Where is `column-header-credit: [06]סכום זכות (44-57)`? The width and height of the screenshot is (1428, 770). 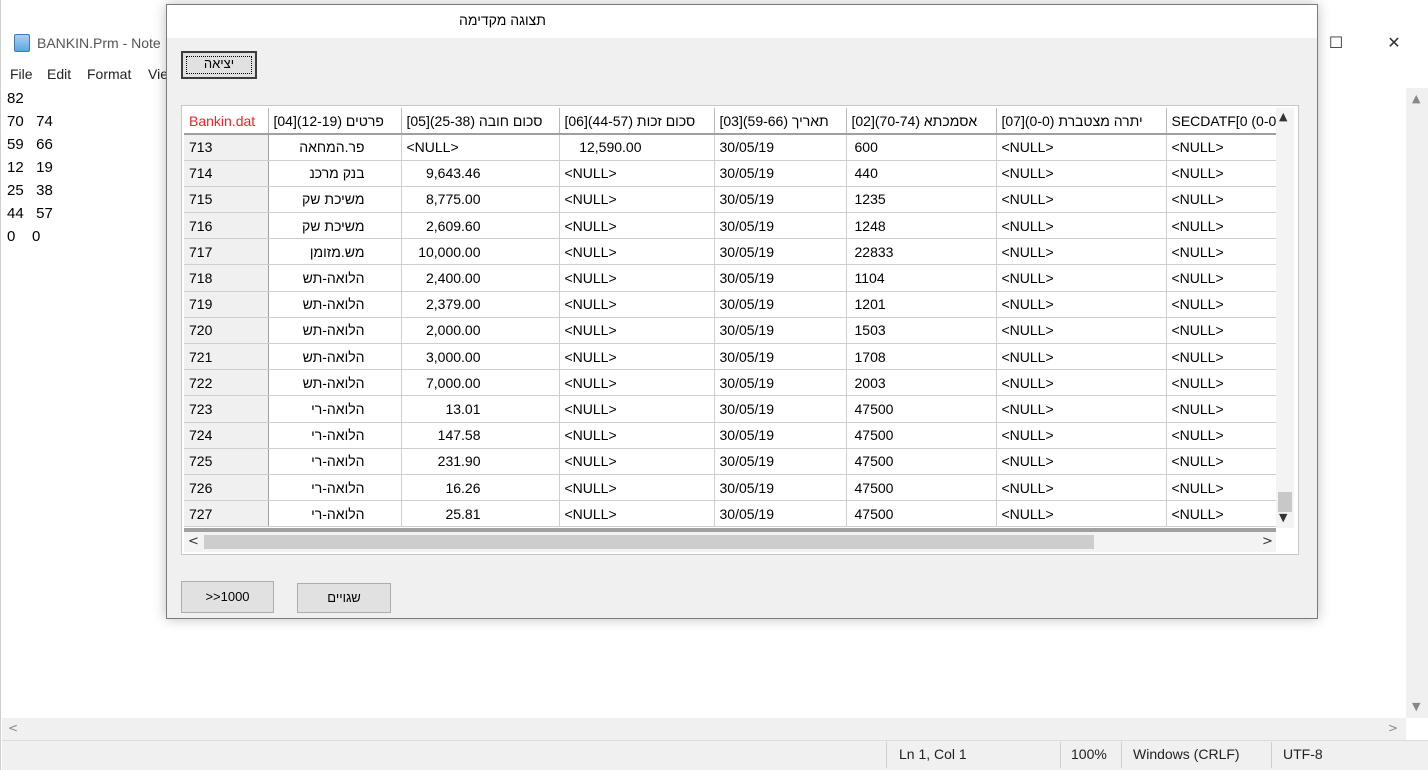
column-header-credit: [06]סכום זכות (44-57) is located at coordinates (637, 121).